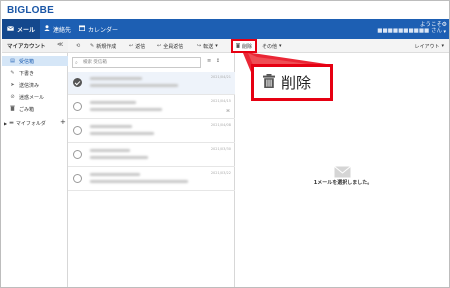 This screenshot has width=450, height=288. I want to click on nav-calendar: カレンダー, so click(98, 29).